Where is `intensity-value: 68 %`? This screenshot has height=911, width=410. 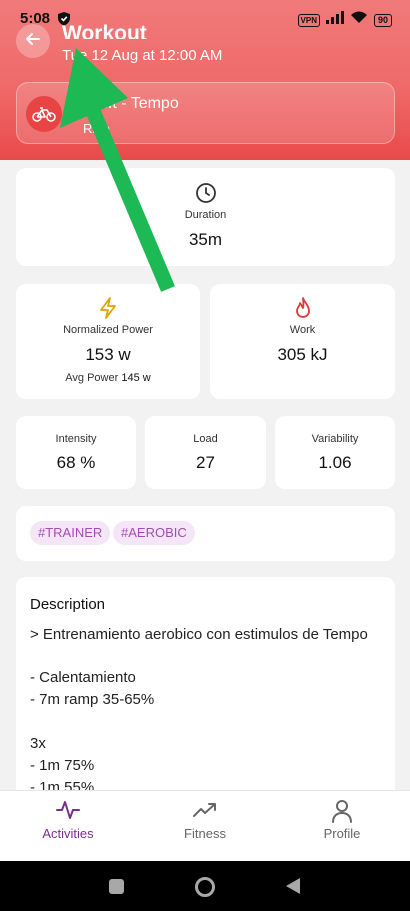
intensity-value: 68 % is located at coordinates (76, 462).